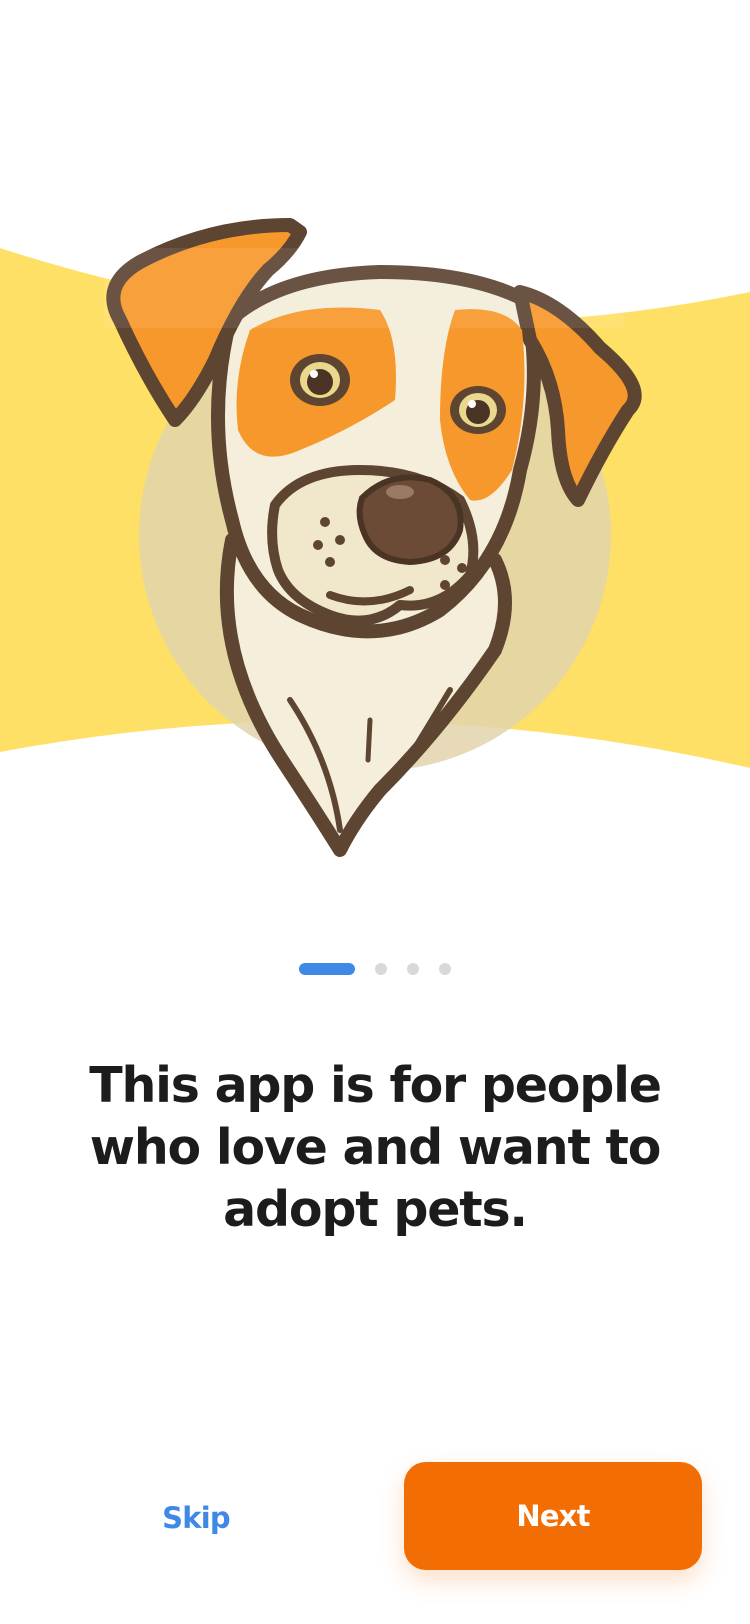 The image size is (750, 1624). Describe the element at coordinates (327, 969) in the screenshot. I see `page-dot-active` at that location.